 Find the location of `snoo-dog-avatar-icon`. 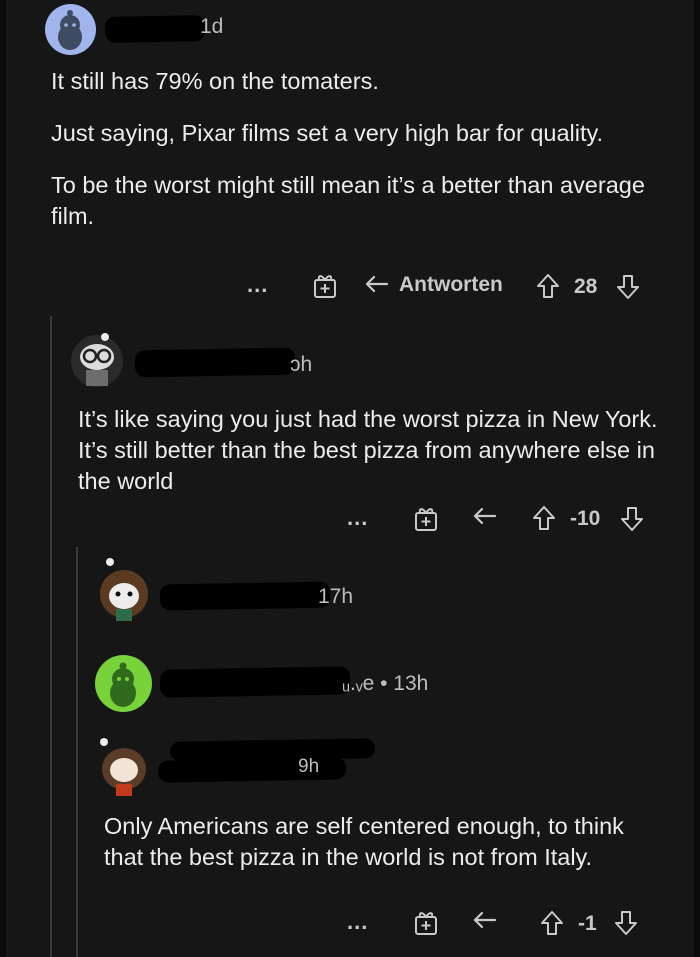

snoo-dog-avatar-icon is located at coordinates (124, 589).